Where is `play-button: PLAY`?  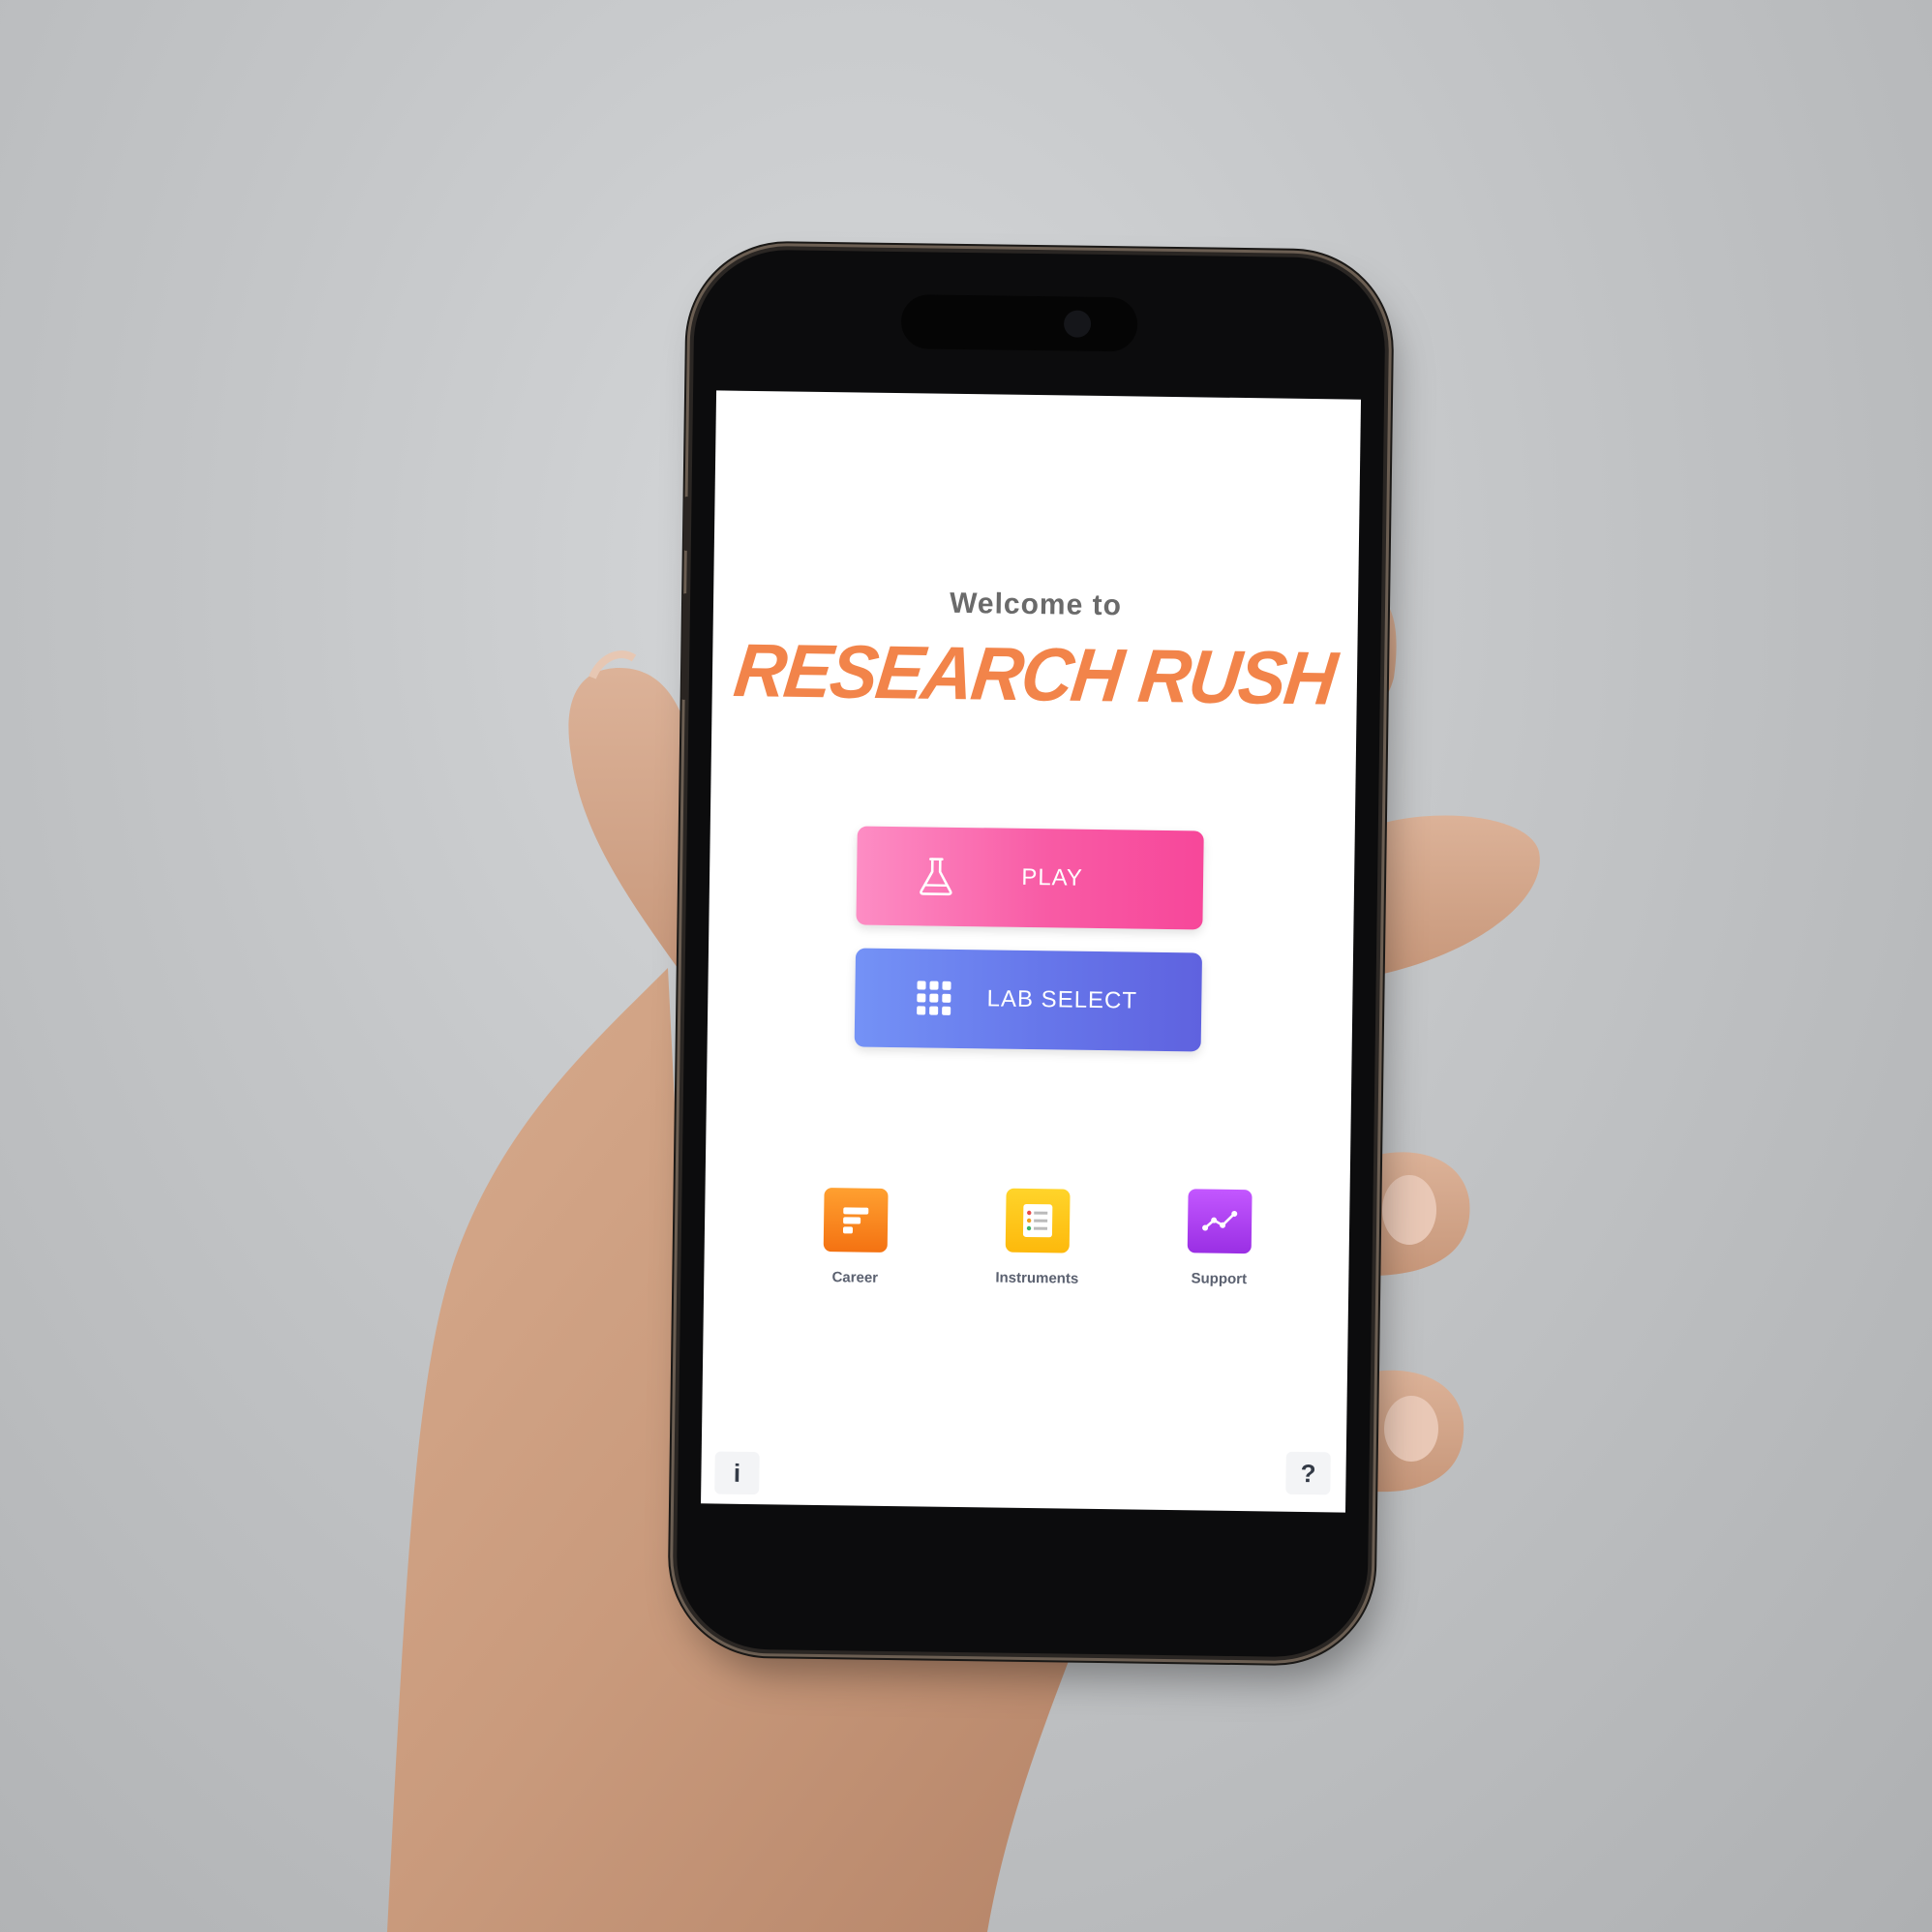 play-button: PLAY is located at coordinates (1030, 878).